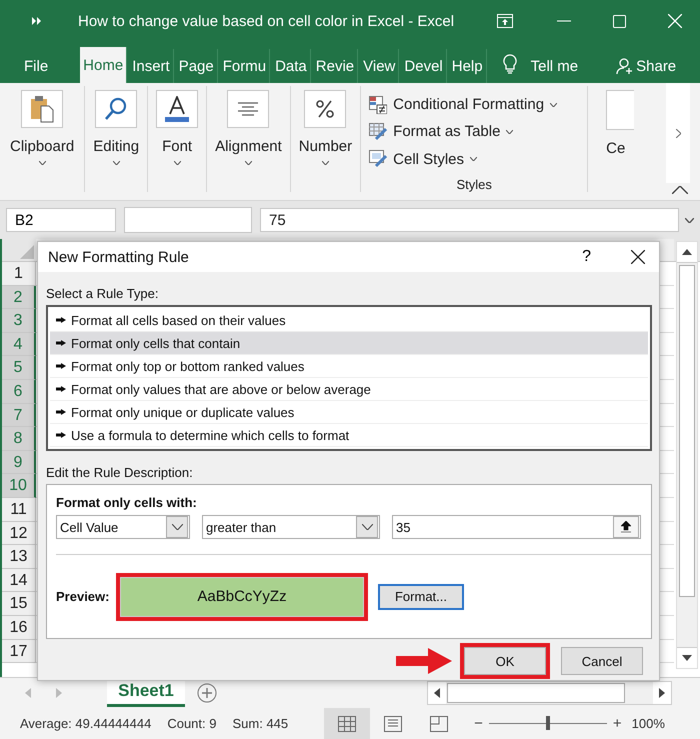 Image resolution: width=700 pixels, height=739 pixels. Describe the element at coordinates (646, 66) in the screenshot. I see `share-button: Share` at that location.